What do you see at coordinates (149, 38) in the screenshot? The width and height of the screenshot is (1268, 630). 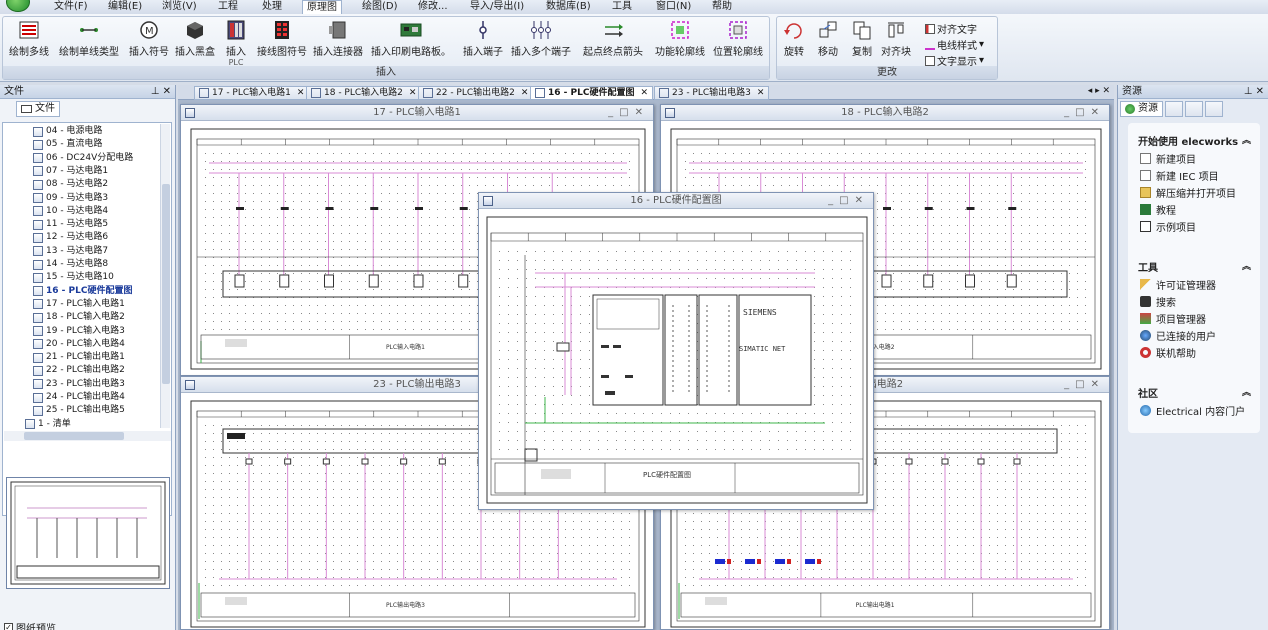 I see `insert-symbol-button: M 插入符号` at bounding box center [149, 38].